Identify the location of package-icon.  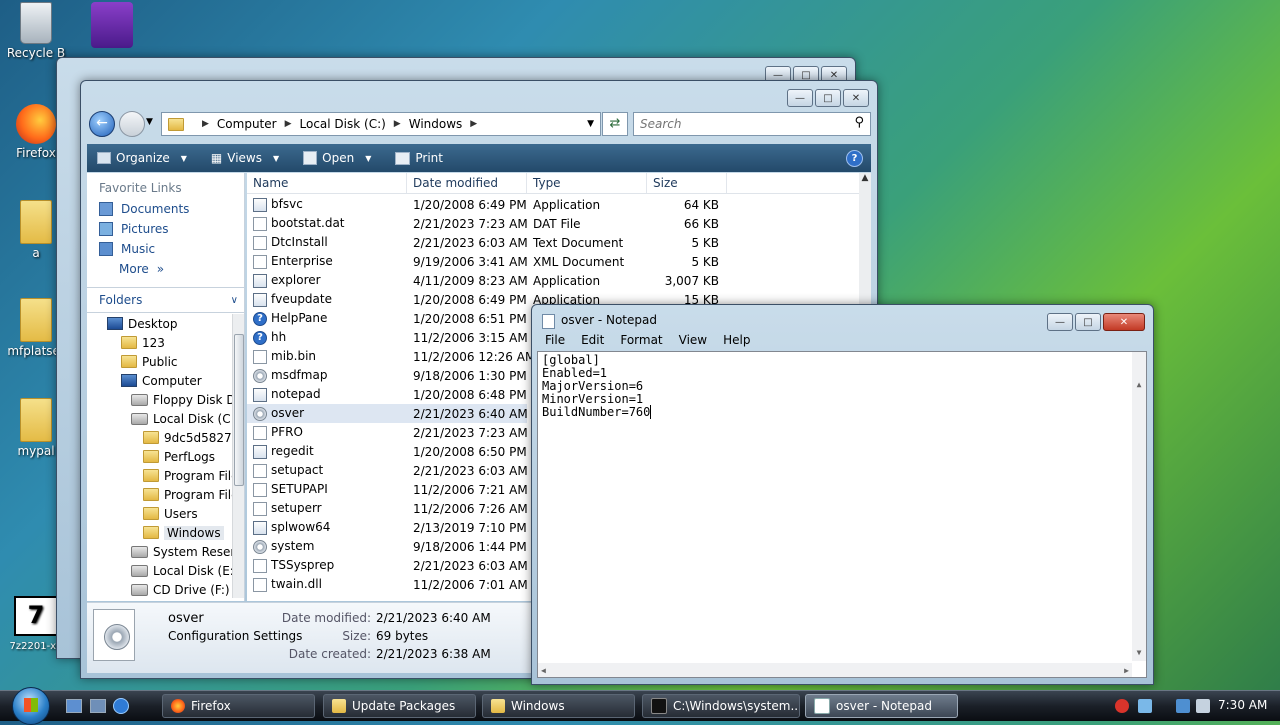
(112, 25).